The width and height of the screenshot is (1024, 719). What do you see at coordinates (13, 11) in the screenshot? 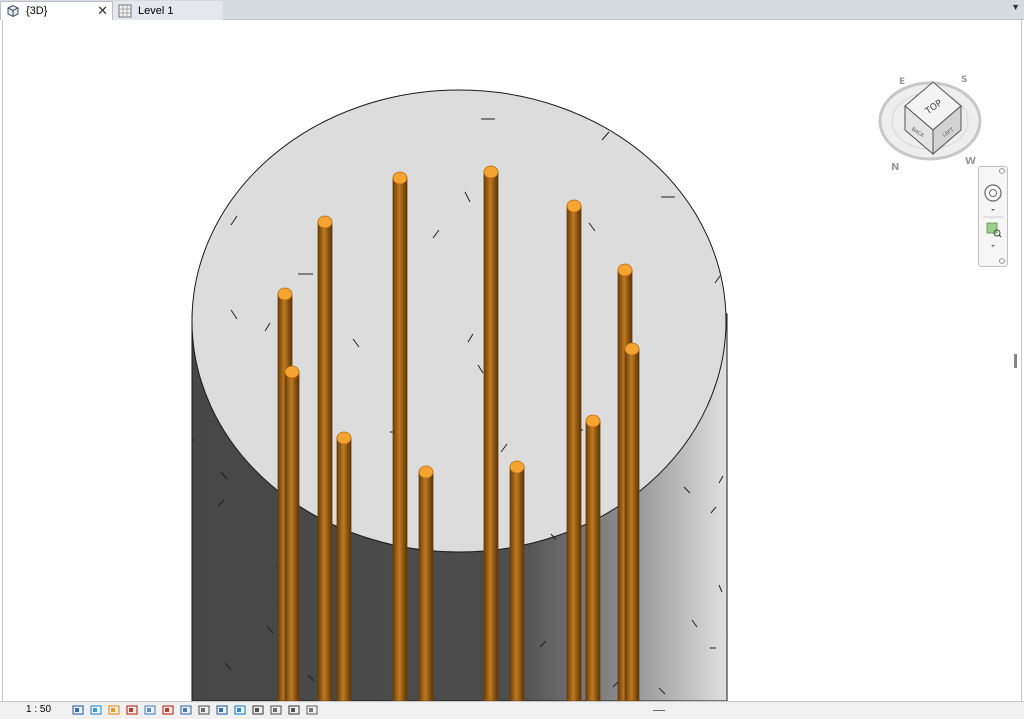
I see `3d-view-icon` at bounding box center [13, 11].